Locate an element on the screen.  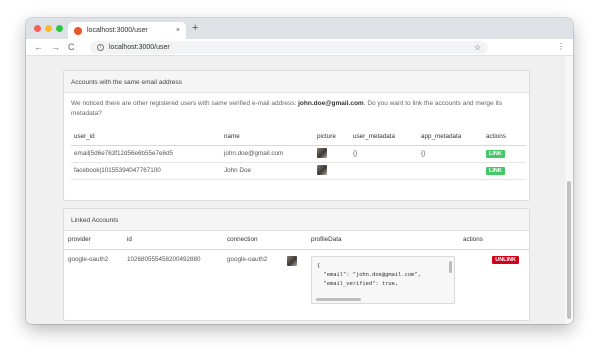
browser-tab: localhost:3000/user × is located at coordinates (127, 30).